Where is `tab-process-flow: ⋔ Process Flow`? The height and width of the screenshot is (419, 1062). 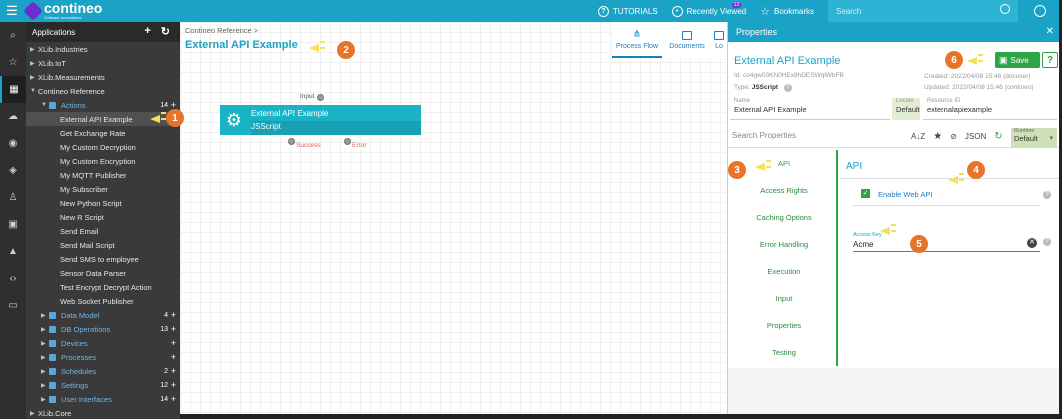 tab-process-flow: ⋔ Process Flow is located at coordinates (637, 40).